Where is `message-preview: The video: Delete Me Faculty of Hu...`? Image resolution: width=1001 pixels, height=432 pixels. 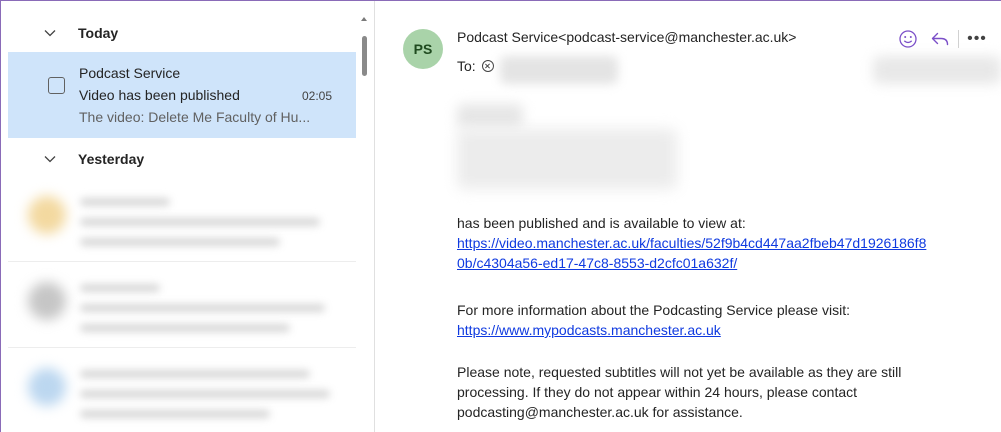
message-preview: The video: Delete Me Faculty of Hu... is located at coordinates (195, 117).